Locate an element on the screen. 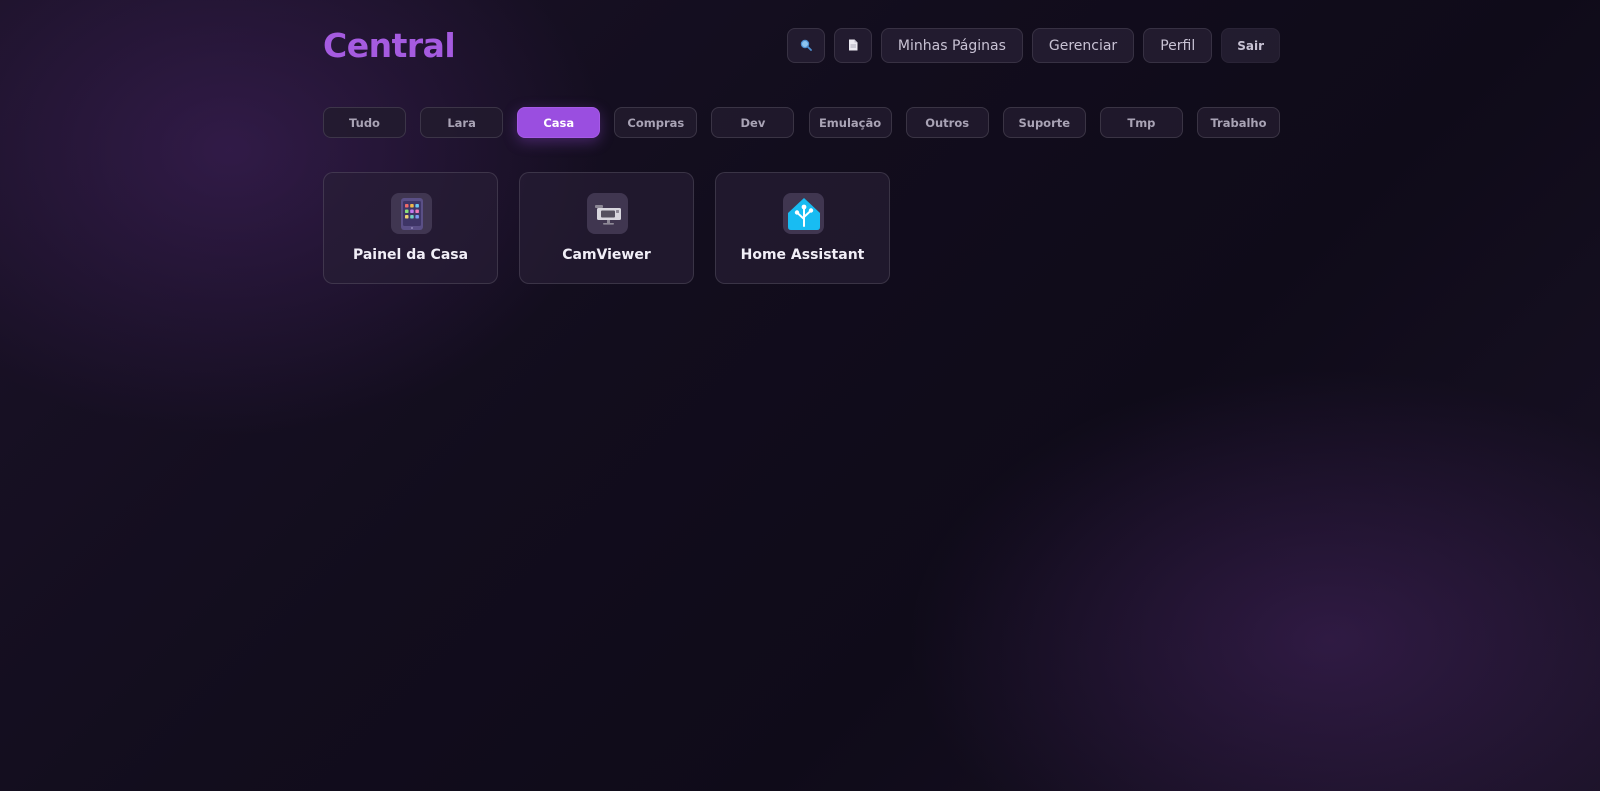  logout-button: Sair is located at coordinates (1250, 45).